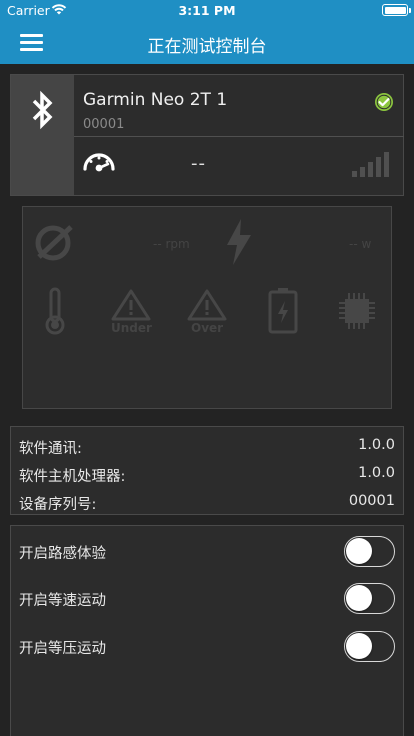  I want to click on info-row-serial-number: 设备序列号: 00001, so click(207, 501).